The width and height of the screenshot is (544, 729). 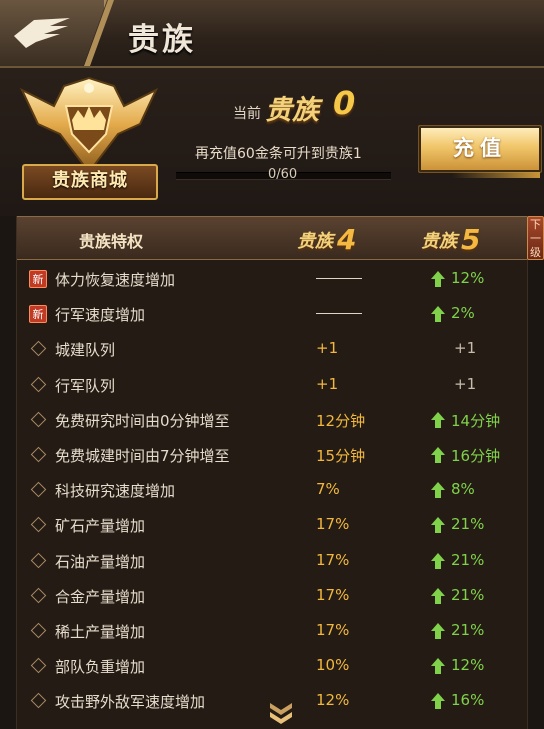 I want to click on current-level-prefix: 当前, so click(x=247, y=114).